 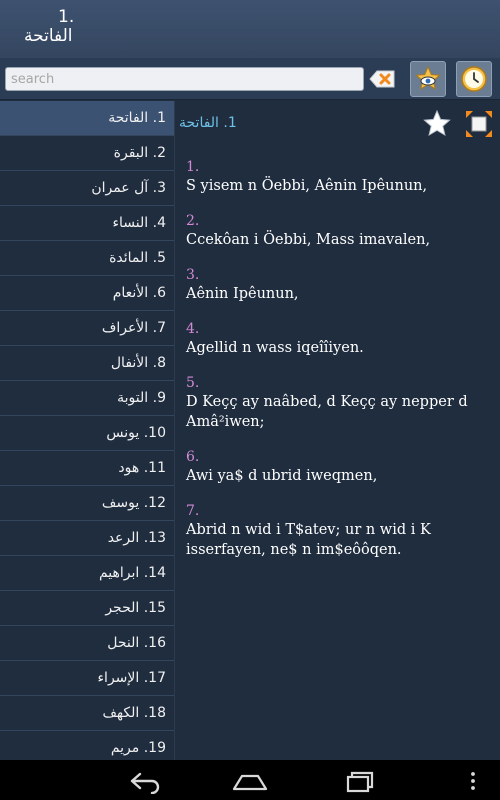 What do you see at coordinates (87, 678) in the screenshot?
I see `list-item: 17. الإسراء` at bounding box center [87, 678].